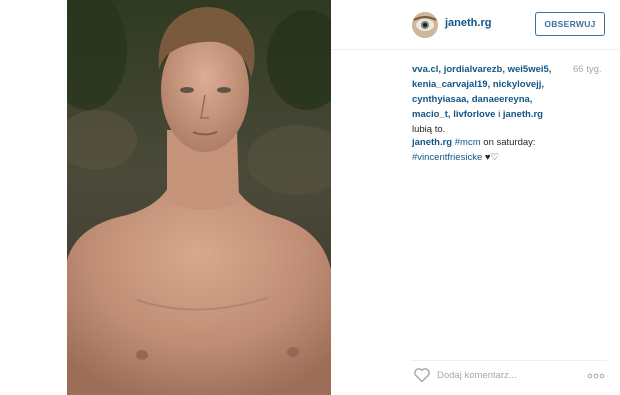 This screenshot has height=395, width=620. Describe the element at coordinates (517, 84) in the screenshot. I see `like-user-link: nickylovejj` at that location.